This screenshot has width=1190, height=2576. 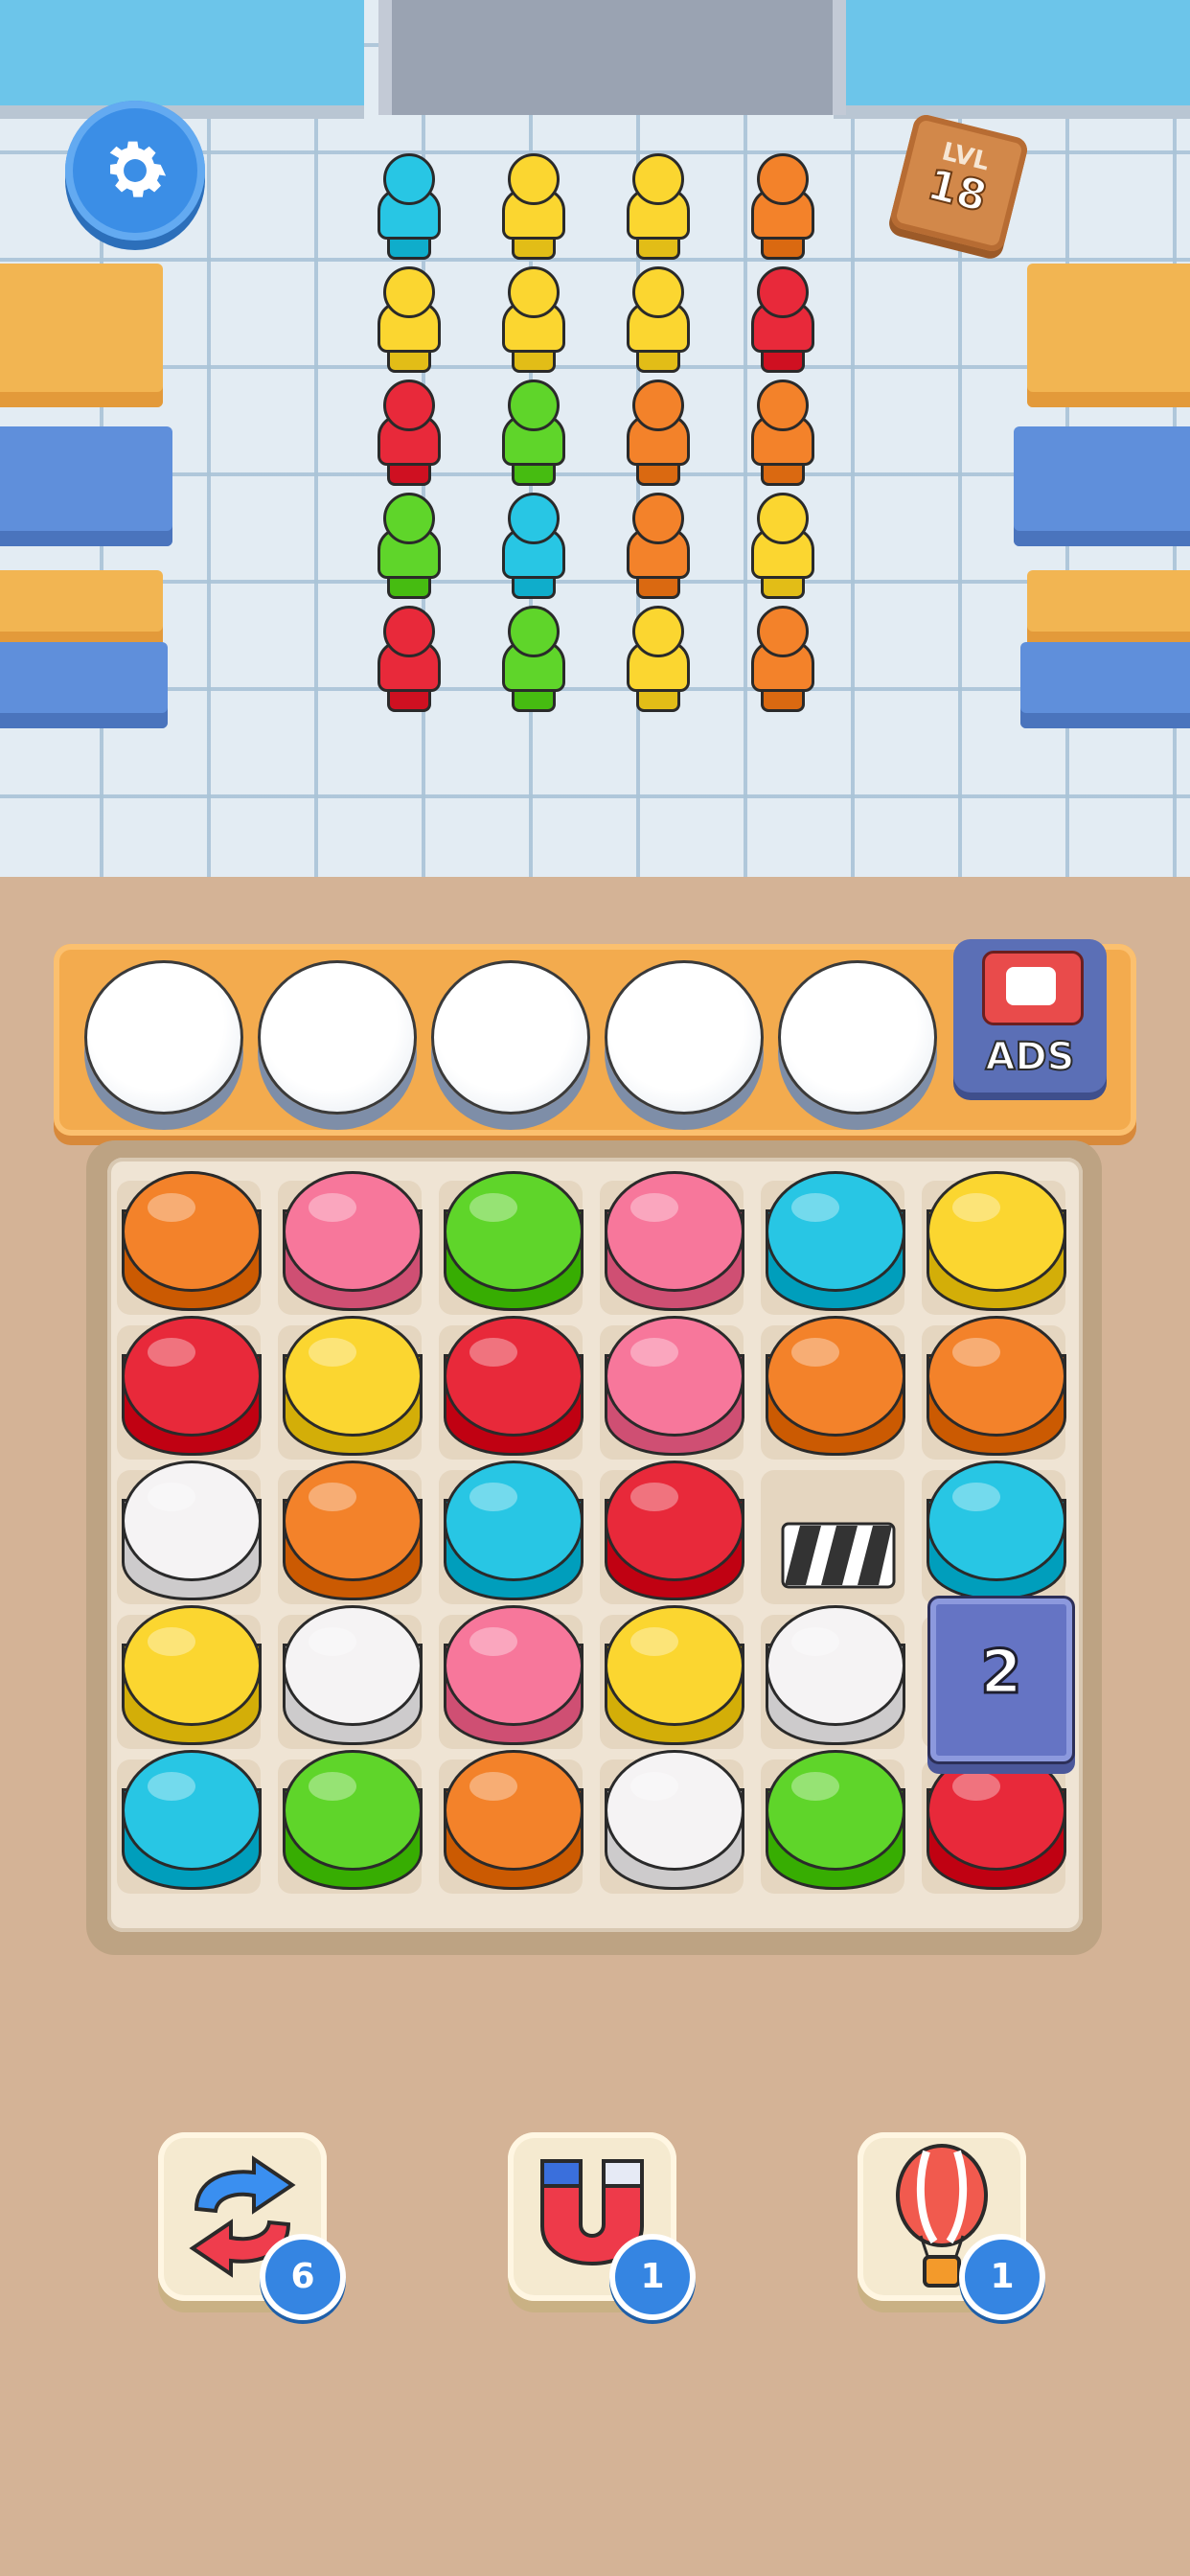 What do you see at coordinates (952, 2226) in the screenshot?
I see `balloon-powerup-button: 1` at bounding box center [952, 2226].